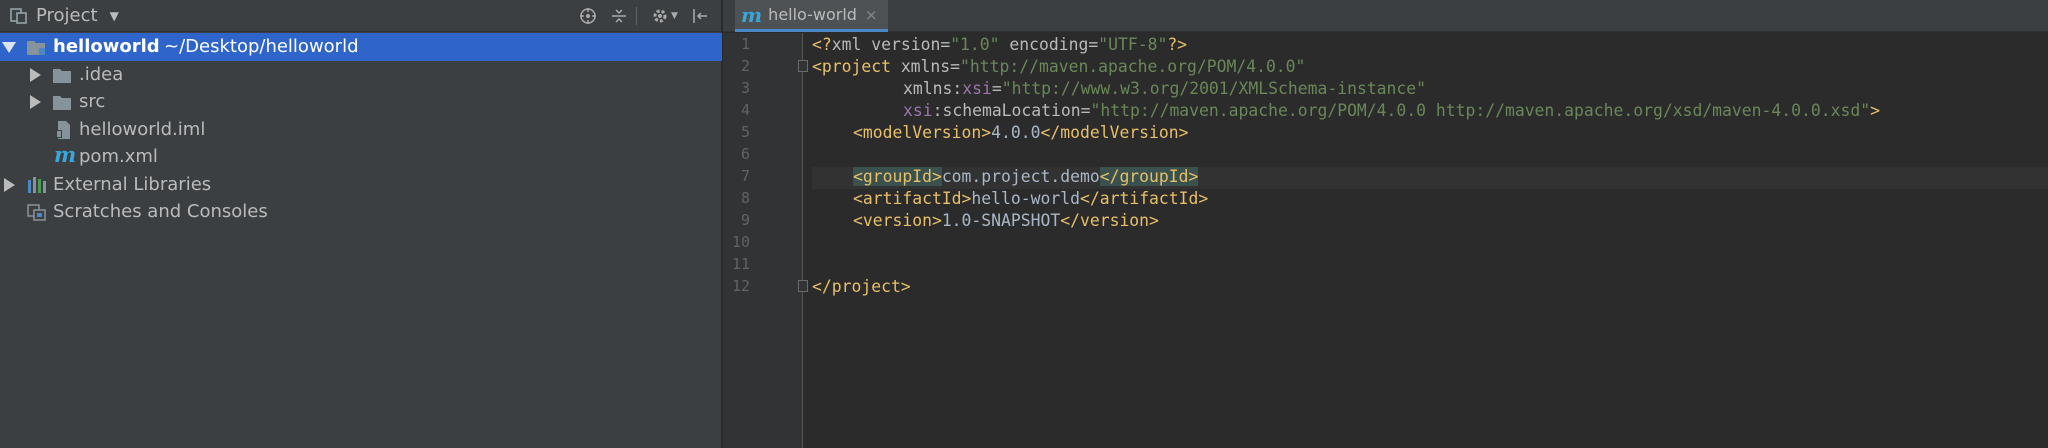 This screenshot has height=448, width=2048. I want to click on code-token: "http://maven.apache.org/POM/4.0.0", so click(1133, 66).